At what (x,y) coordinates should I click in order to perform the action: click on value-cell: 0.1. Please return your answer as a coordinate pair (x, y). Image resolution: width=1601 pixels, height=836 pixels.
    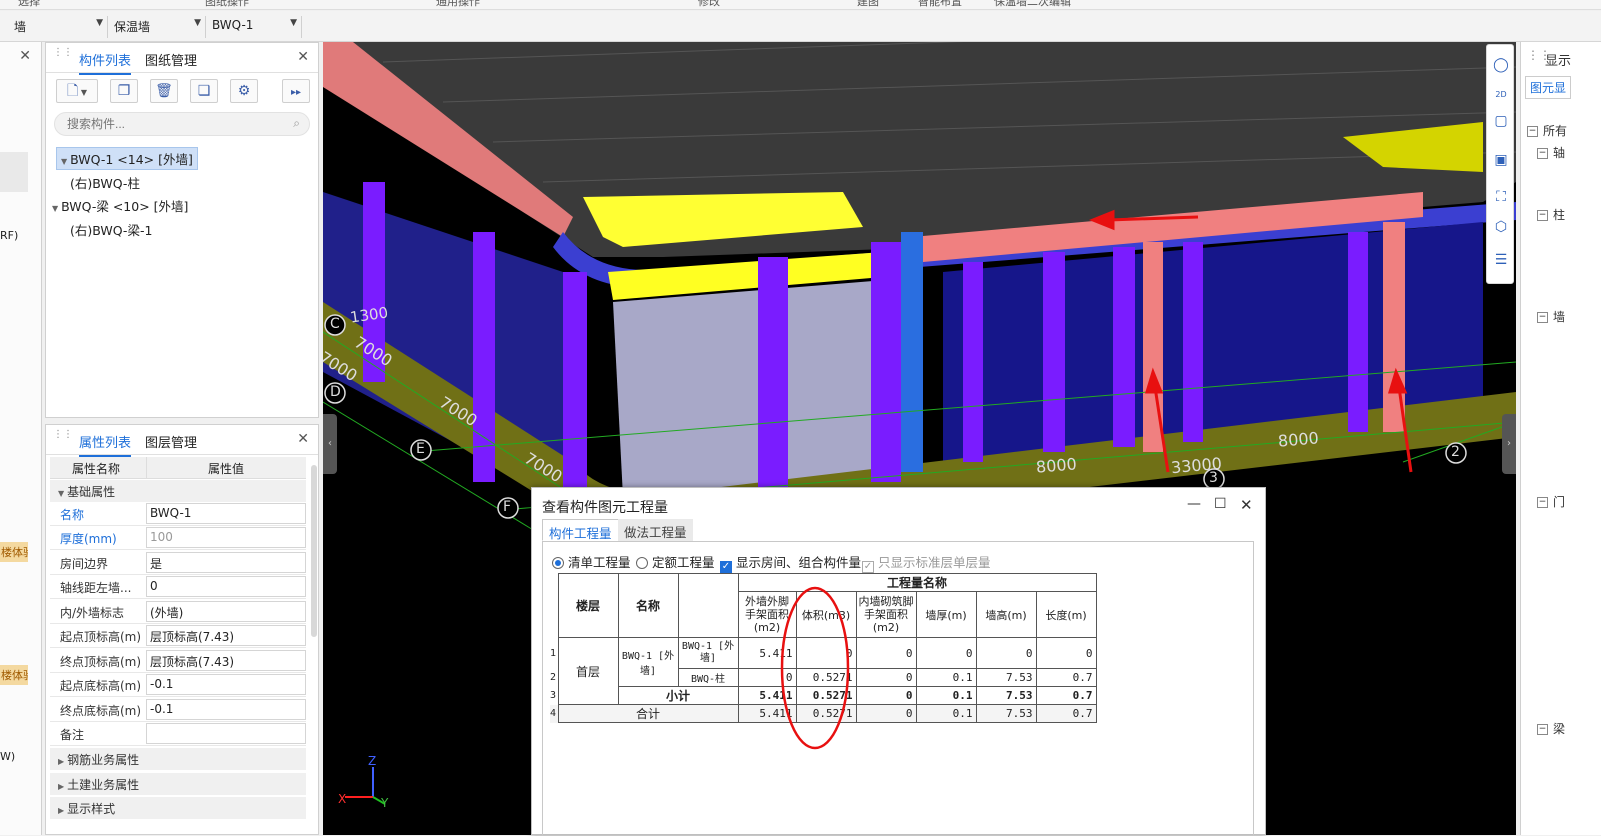
    Looking at the image, I should click on (946, 677).